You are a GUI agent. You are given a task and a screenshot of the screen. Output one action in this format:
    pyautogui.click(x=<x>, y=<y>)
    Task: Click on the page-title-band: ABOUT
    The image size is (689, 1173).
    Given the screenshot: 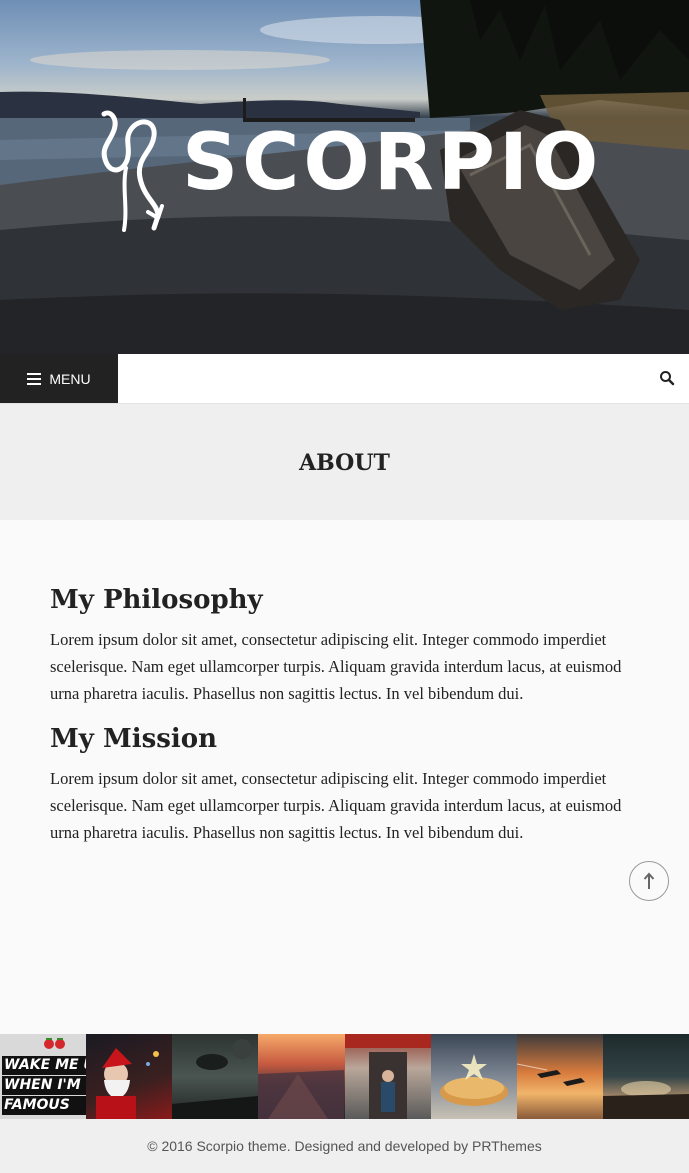 What is the action you would take?
    pyautogui.click(x=344, y=462)
    